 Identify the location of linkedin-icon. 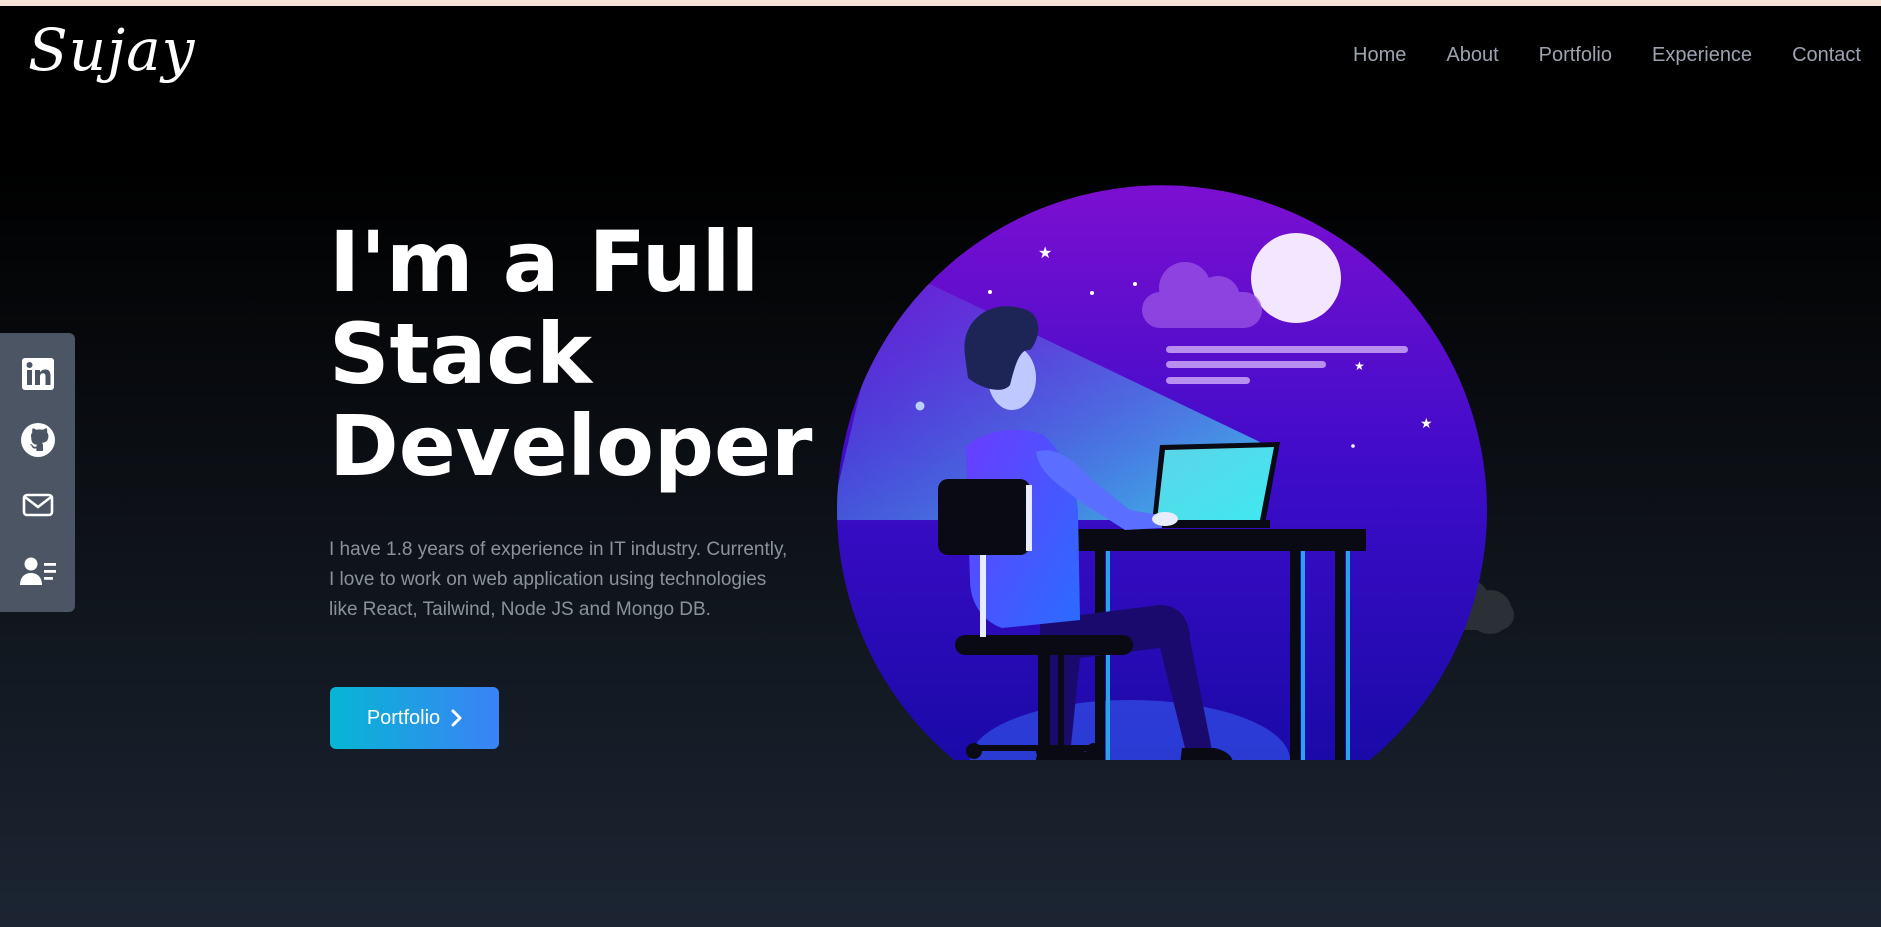
(37, 373).